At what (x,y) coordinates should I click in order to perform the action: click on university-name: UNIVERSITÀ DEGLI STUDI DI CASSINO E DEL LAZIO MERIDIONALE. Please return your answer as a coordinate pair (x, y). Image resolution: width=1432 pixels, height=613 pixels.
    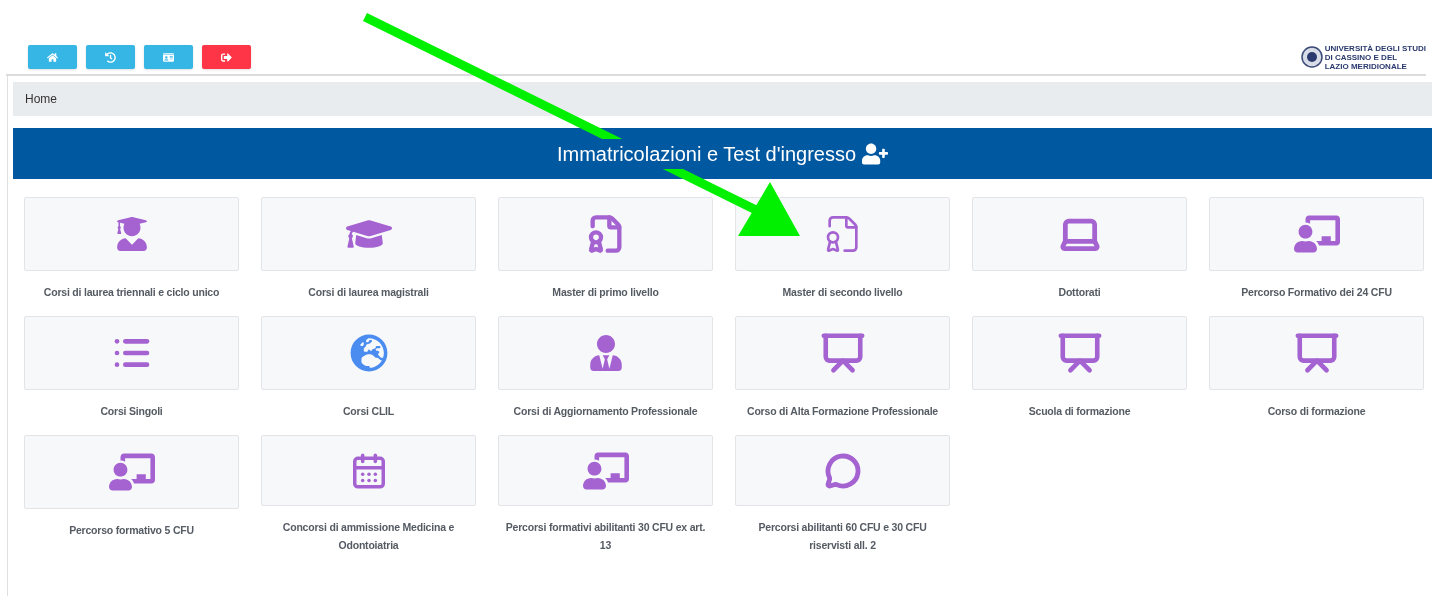
    Looking at the image, I should click on (1375, 57).